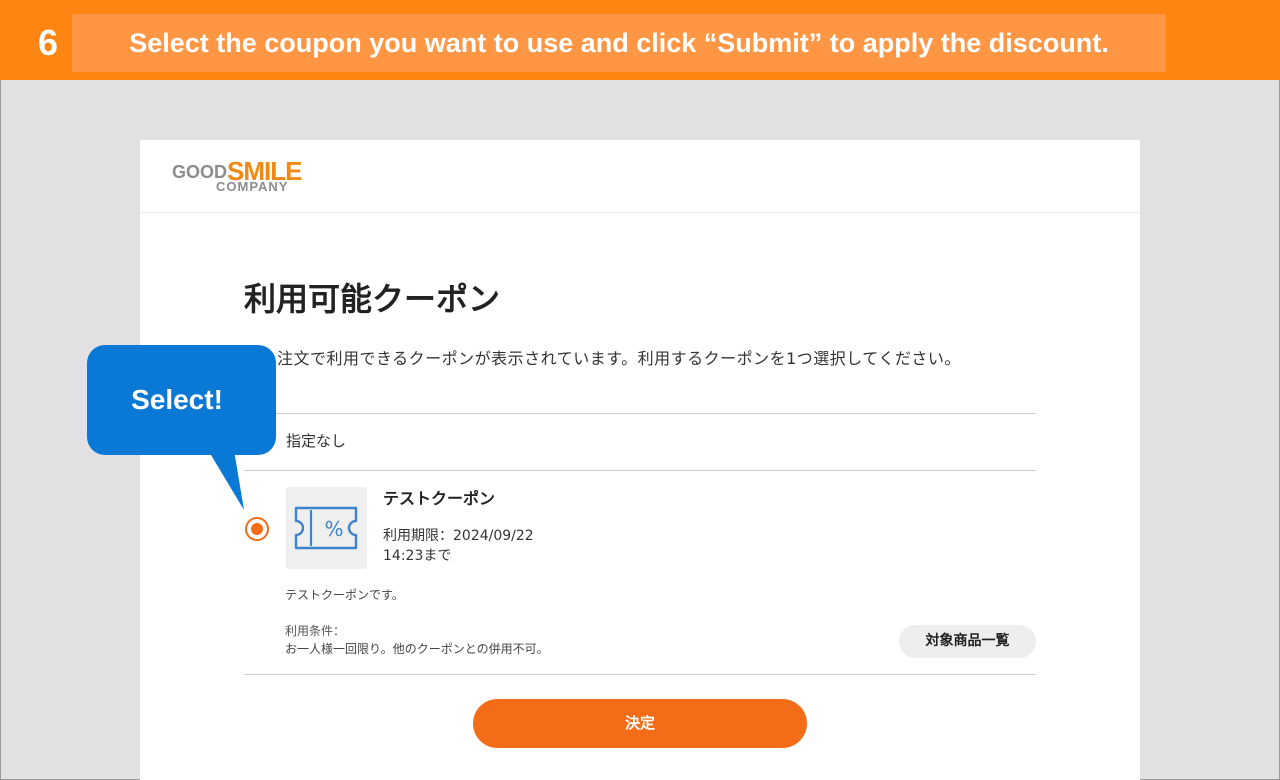 This screenshot has height=780, width=1280. Describe the element at coordinates (257, 529) in the screenshot. I see `coupon-radio-selected` at that location.